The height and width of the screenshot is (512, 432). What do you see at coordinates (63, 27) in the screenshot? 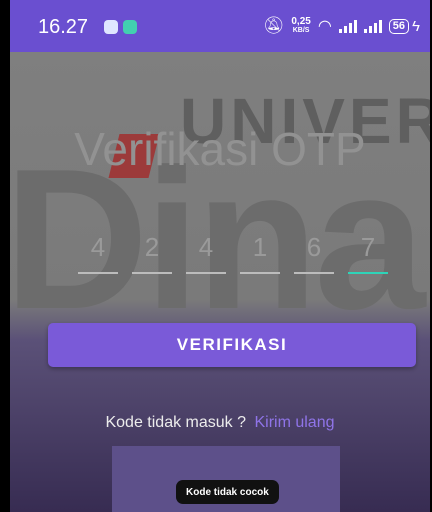
I see `status-time: 16.27` at bounding box center [63, 27].